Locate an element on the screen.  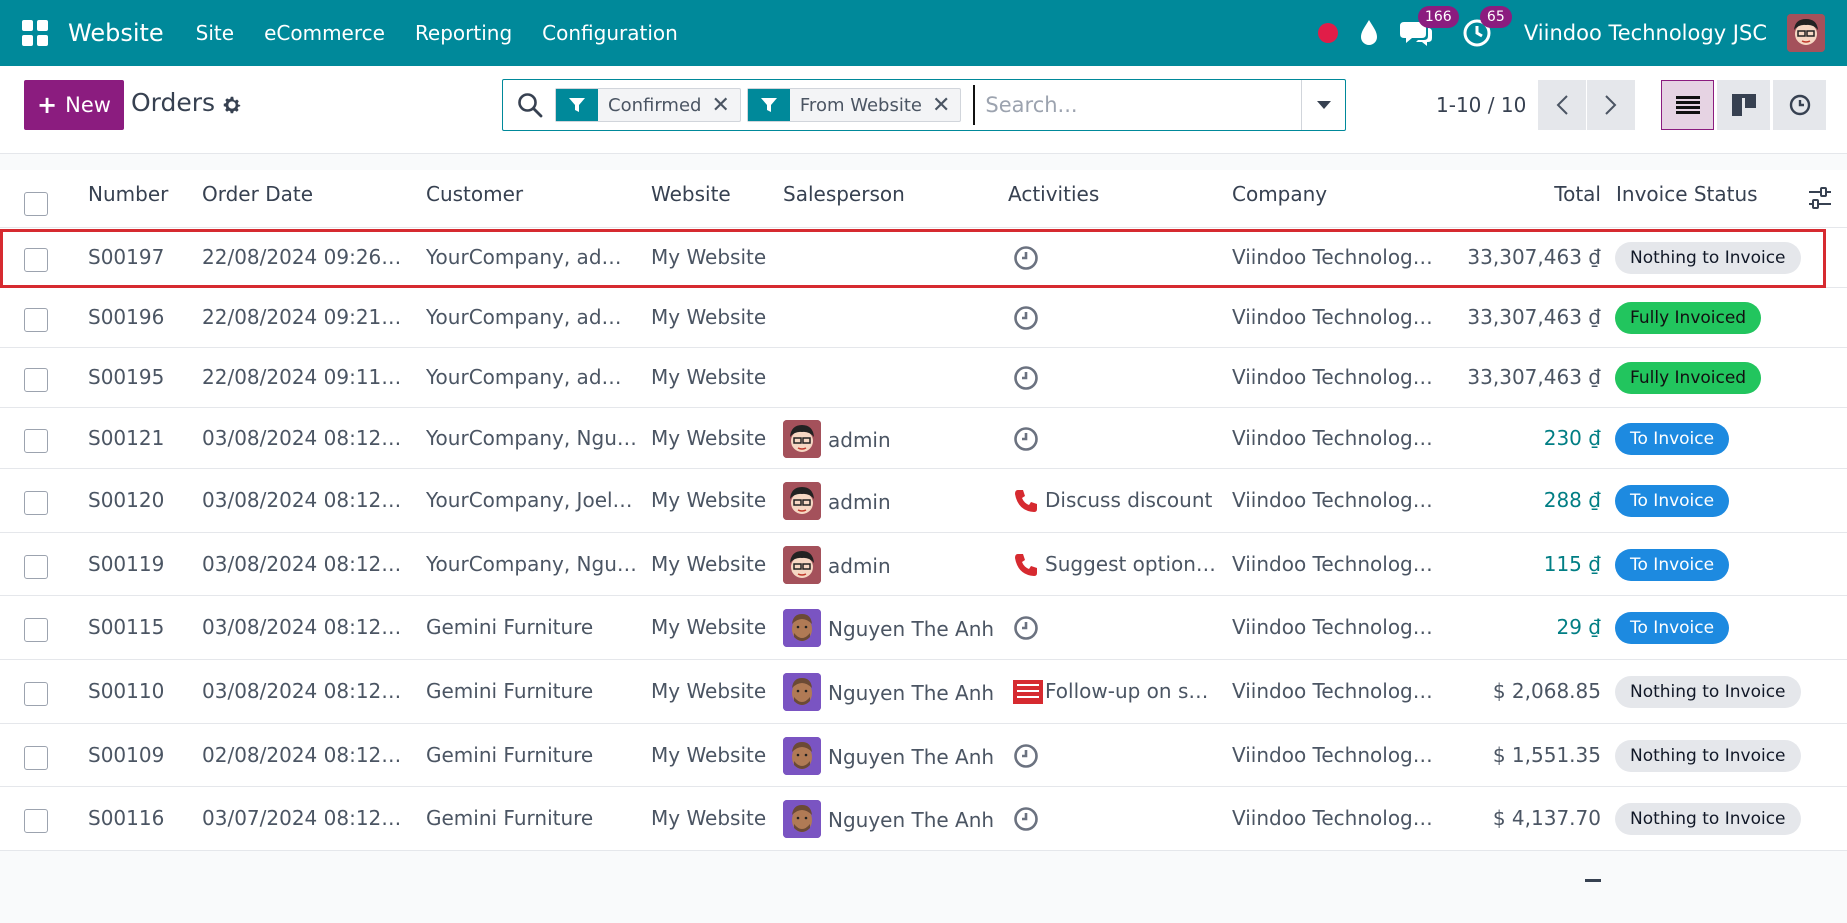
recording-dot-icon is located at coordinates (1327, 33).